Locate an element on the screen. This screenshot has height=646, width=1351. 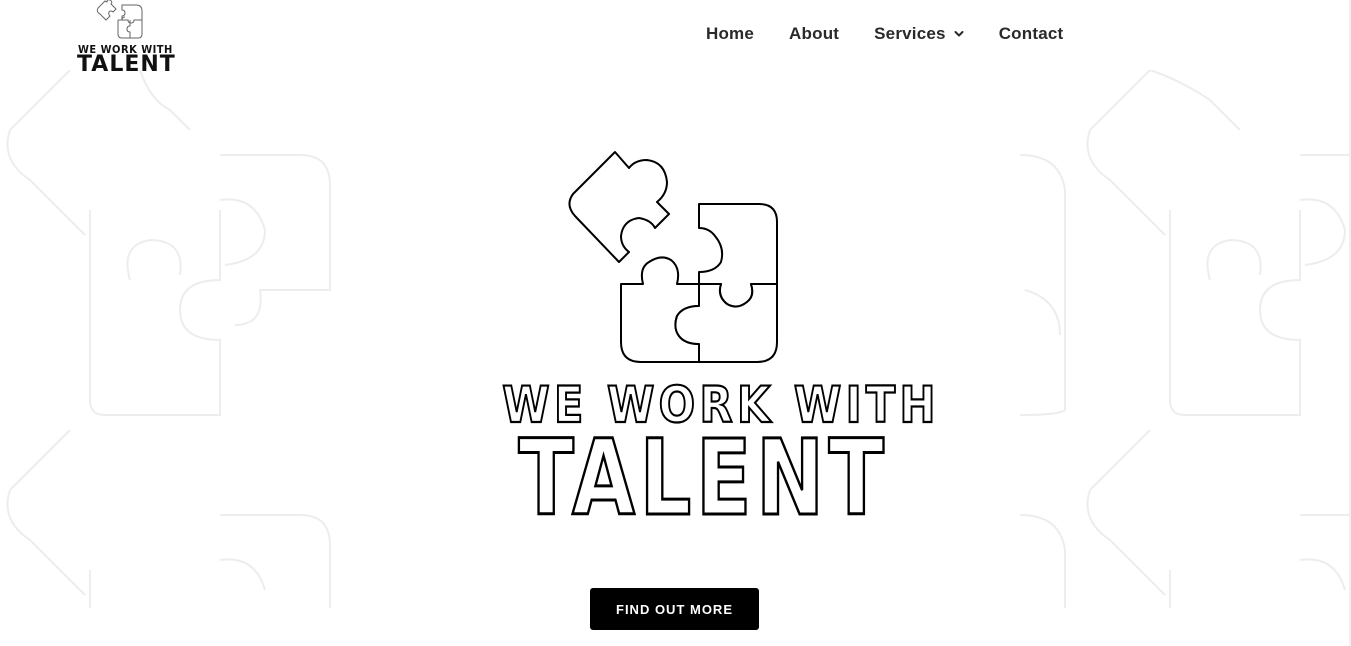
nav-item-label: Home is located at coordinates (730, 33).